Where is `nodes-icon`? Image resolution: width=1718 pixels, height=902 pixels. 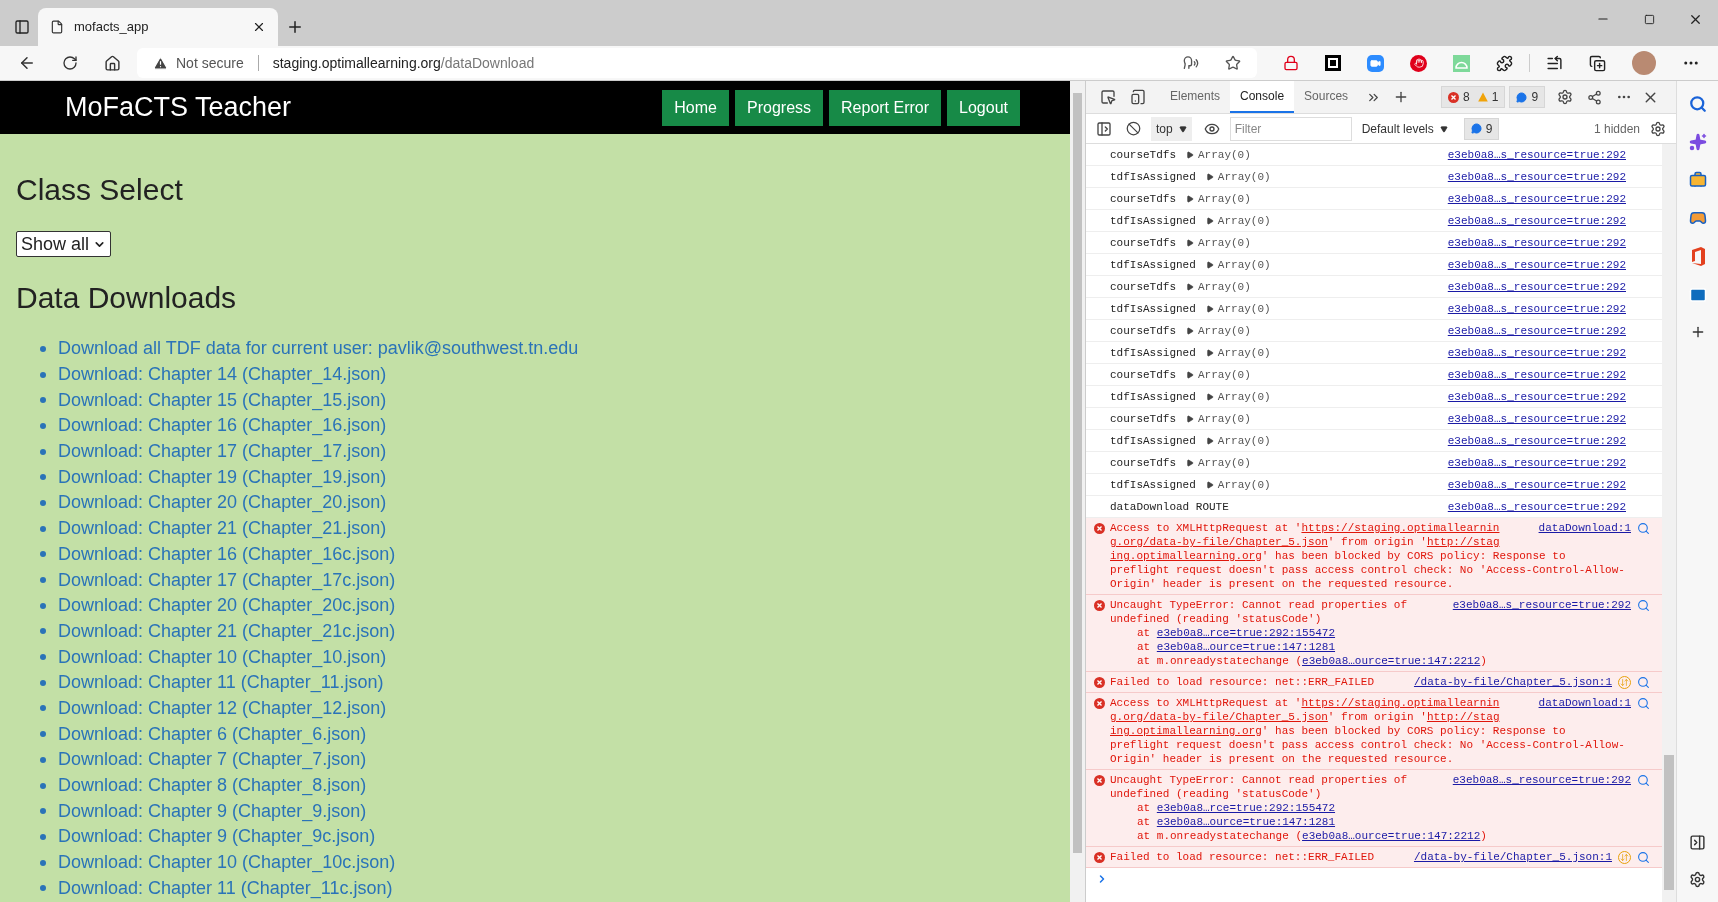
nodes-icon is located at coordinates (1595, 97).